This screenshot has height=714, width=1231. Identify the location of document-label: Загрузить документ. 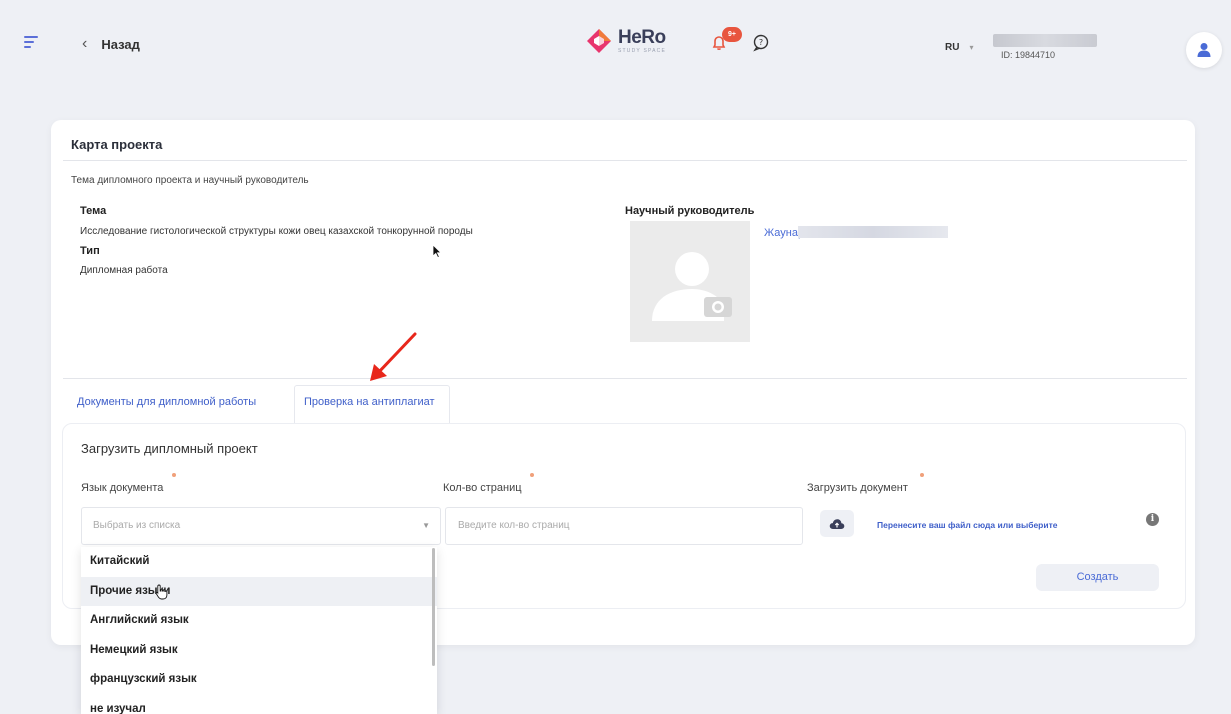
(857, 488).